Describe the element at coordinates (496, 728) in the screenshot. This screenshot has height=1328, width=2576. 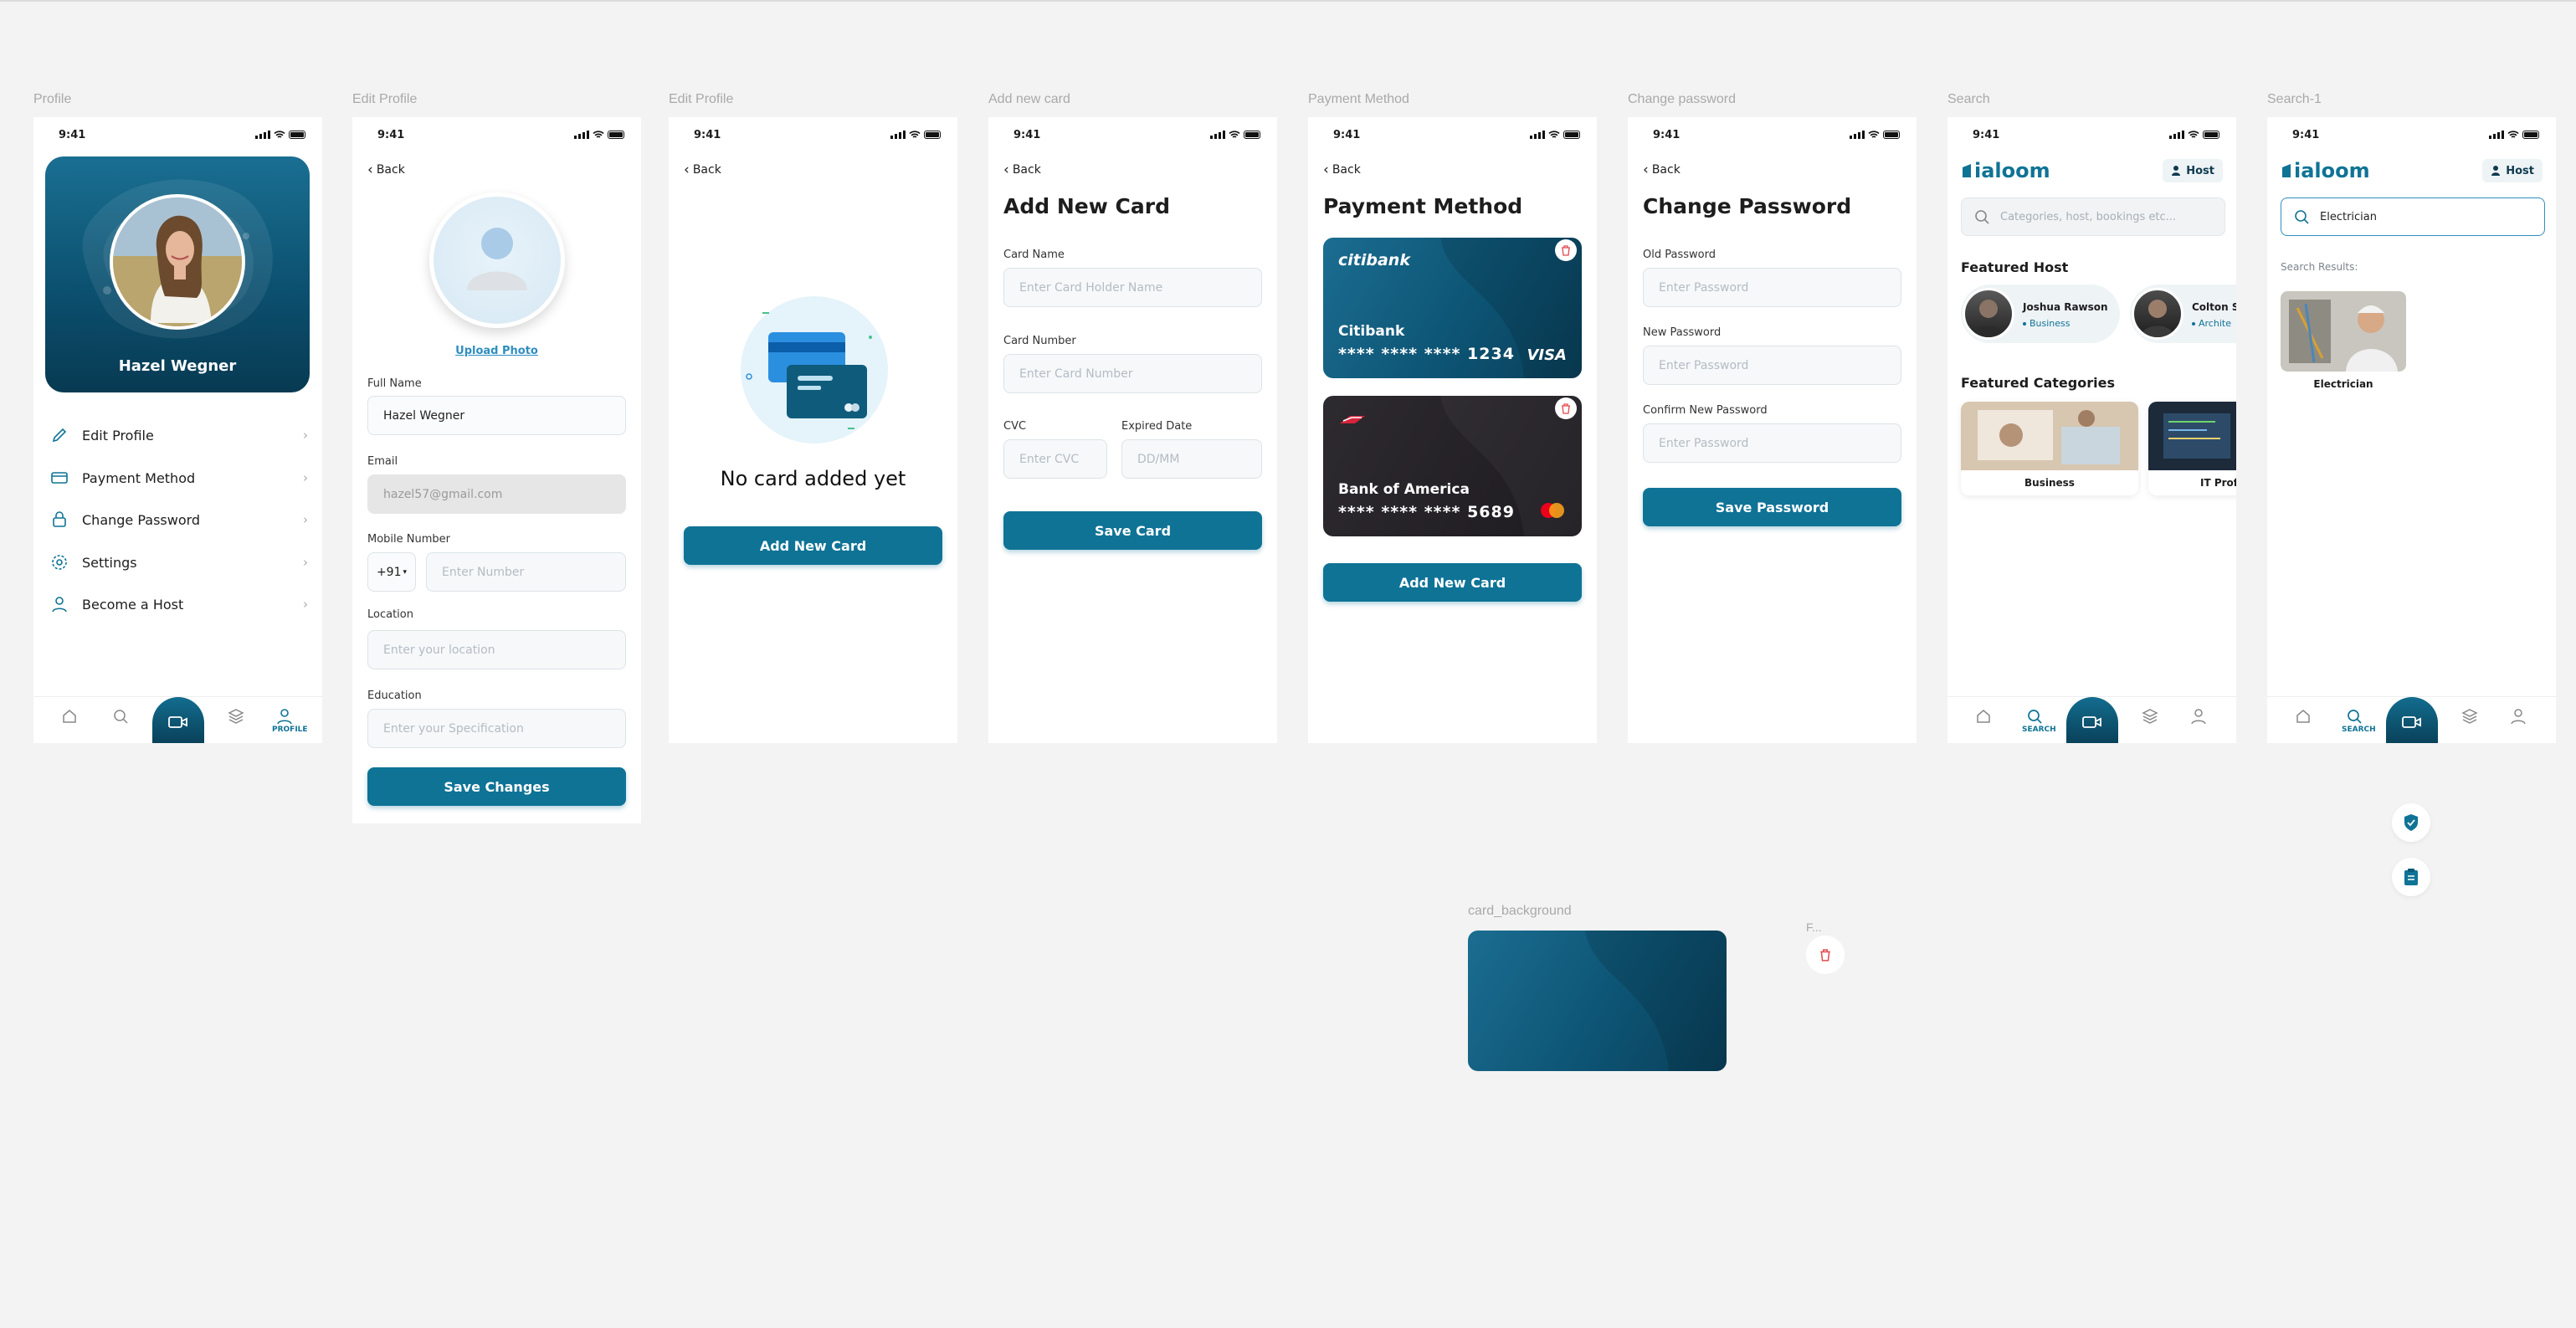
I see `education-field: Enter your Specification` at that location.